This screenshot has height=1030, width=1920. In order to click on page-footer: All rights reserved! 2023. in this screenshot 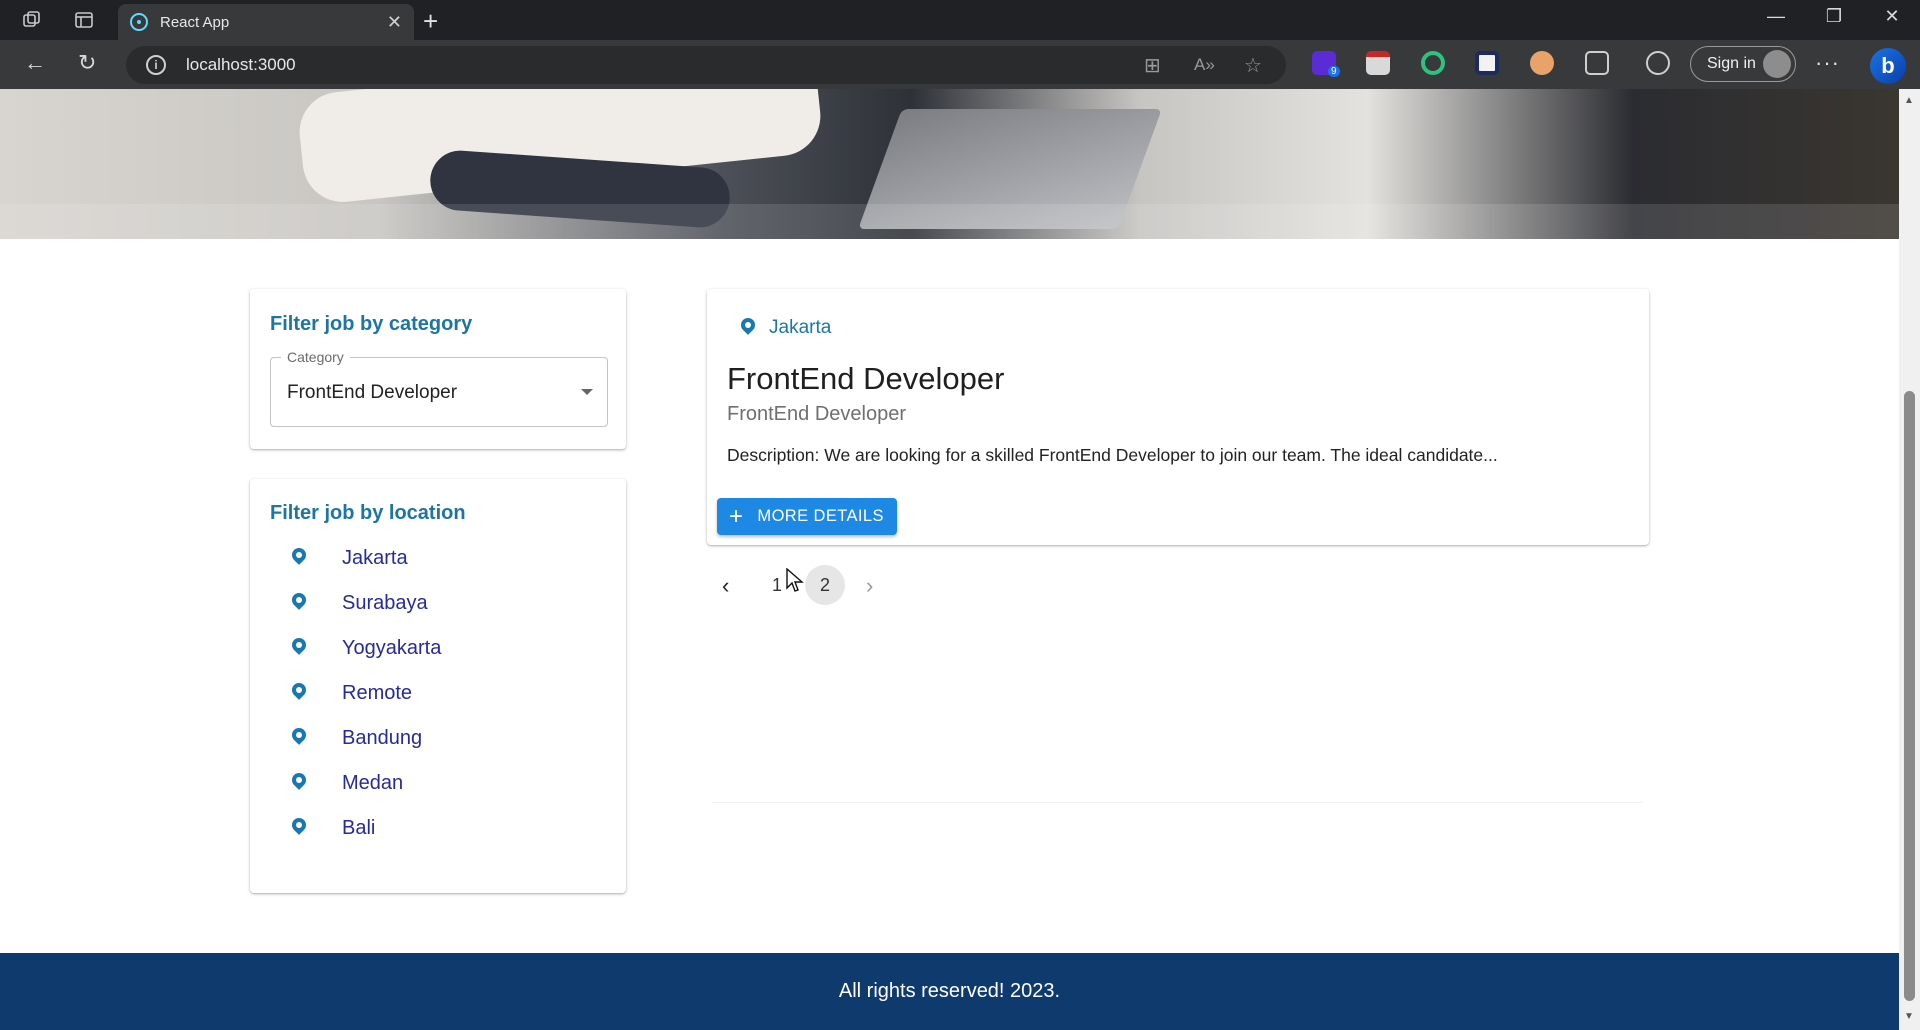, I will do `click(949, 991)`.